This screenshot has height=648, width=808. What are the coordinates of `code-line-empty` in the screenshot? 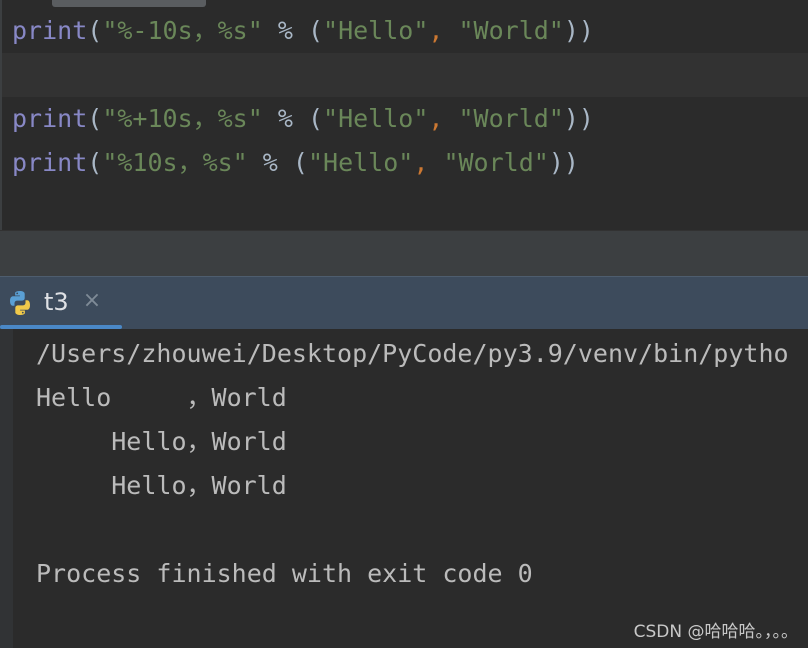 It's located at (405, 75).